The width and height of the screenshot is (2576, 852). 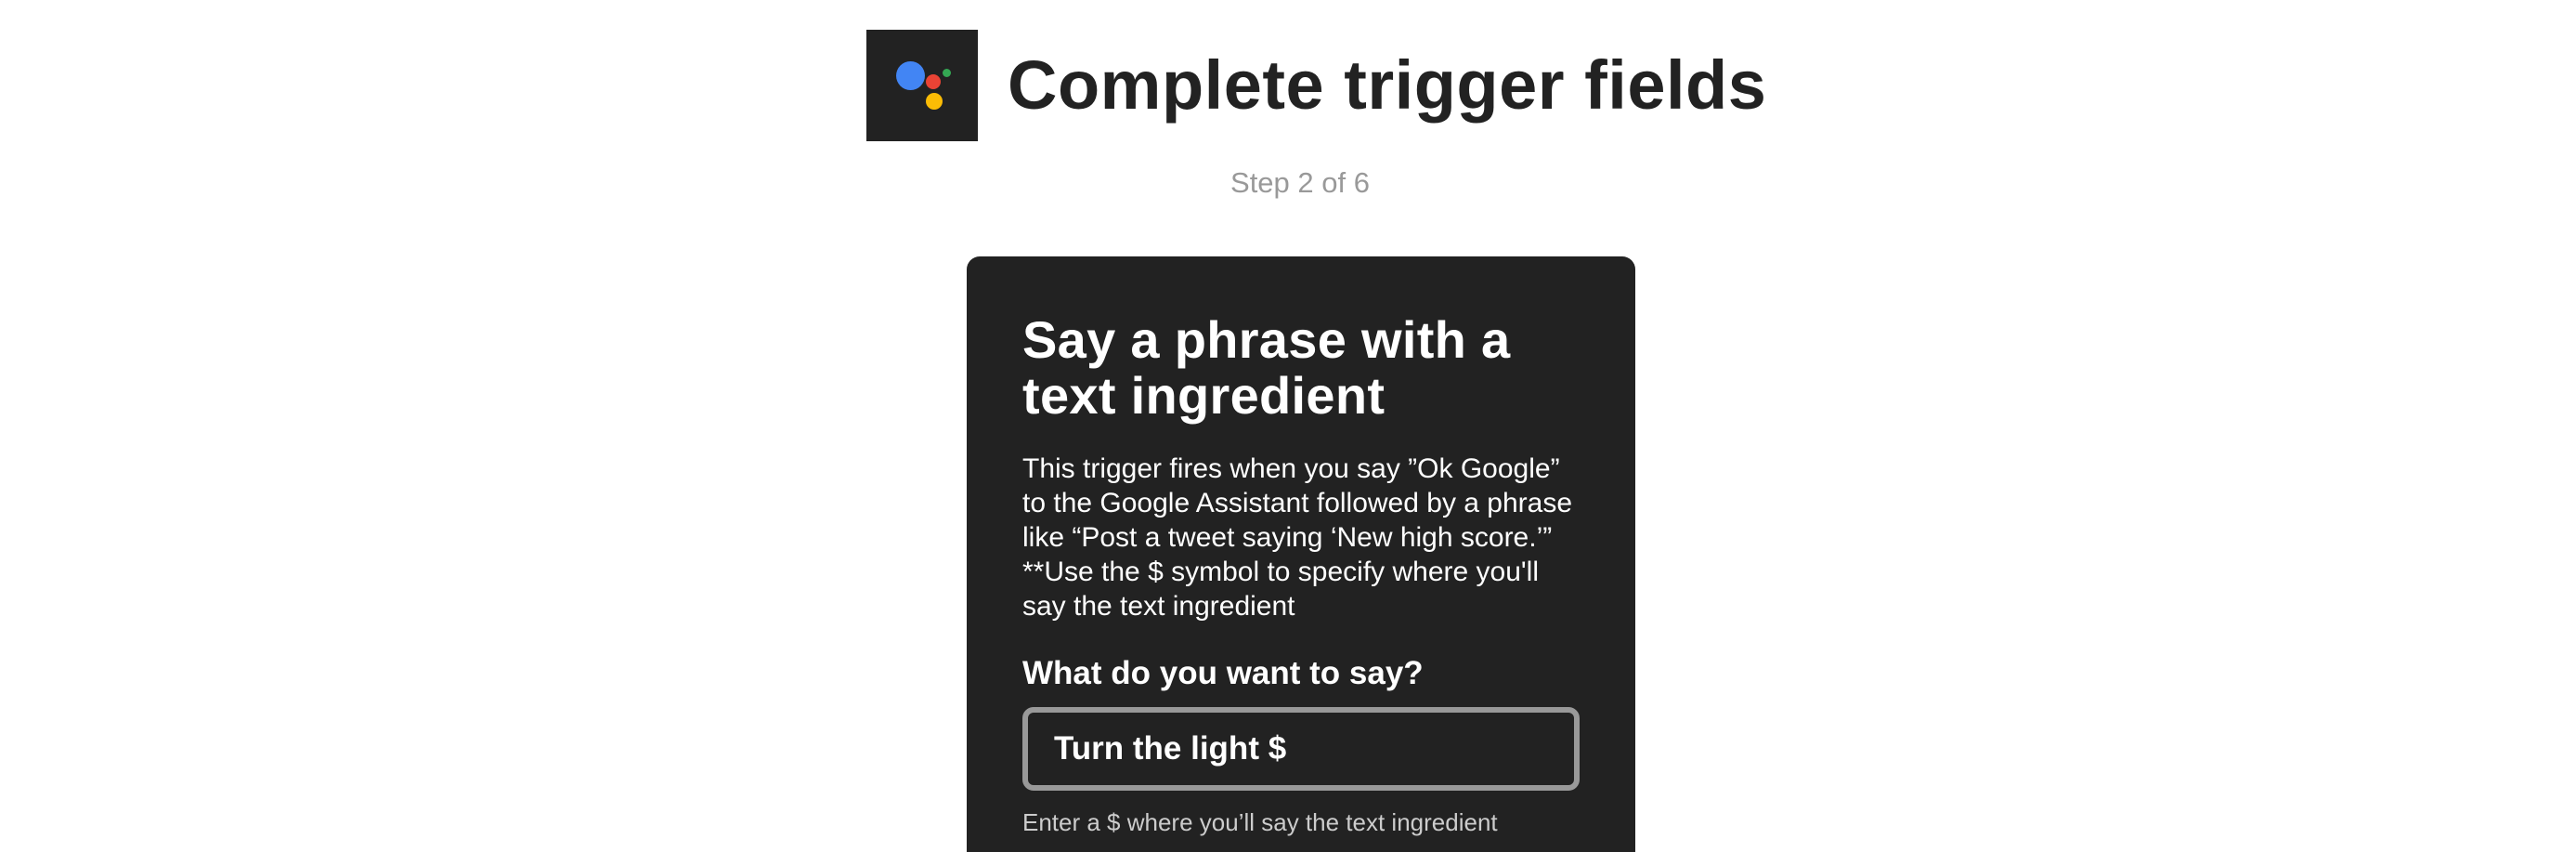 I want to click on phrase-input-value: Turn the light $, so click(x=1170, y=748).